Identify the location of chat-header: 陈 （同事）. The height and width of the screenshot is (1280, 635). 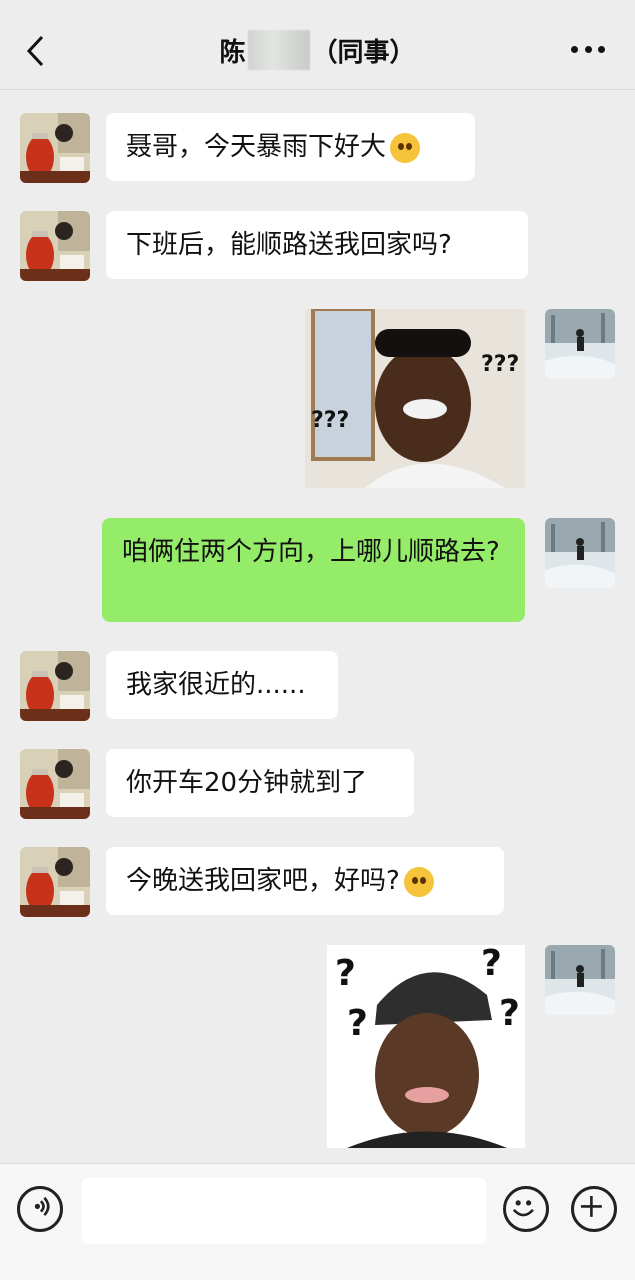
(317, 45).